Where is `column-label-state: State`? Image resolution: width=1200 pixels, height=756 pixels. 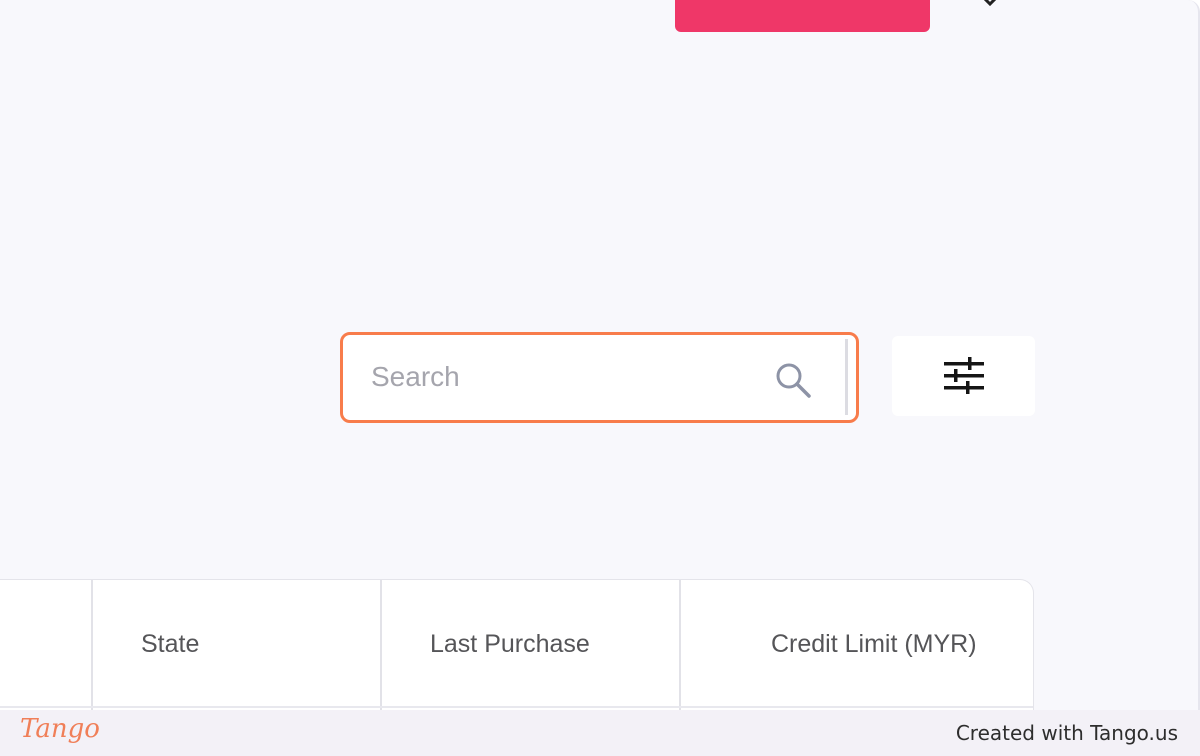
column-label-state: State is located at coordinates (170, 644).